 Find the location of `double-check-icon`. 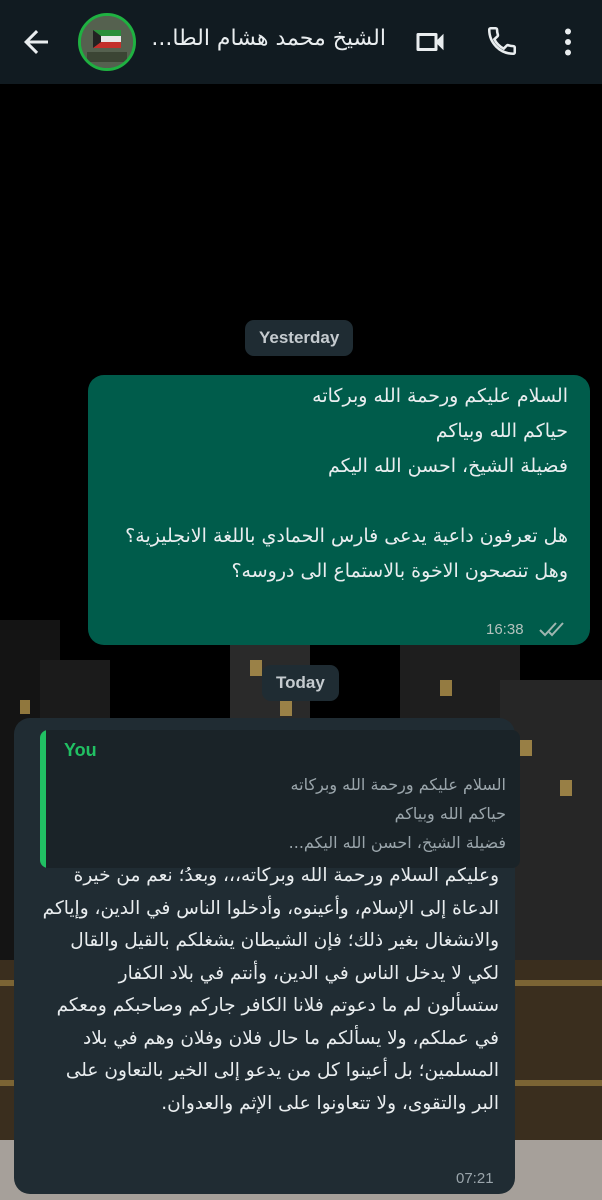

double-check-icon is located at coordinates (551, 629).